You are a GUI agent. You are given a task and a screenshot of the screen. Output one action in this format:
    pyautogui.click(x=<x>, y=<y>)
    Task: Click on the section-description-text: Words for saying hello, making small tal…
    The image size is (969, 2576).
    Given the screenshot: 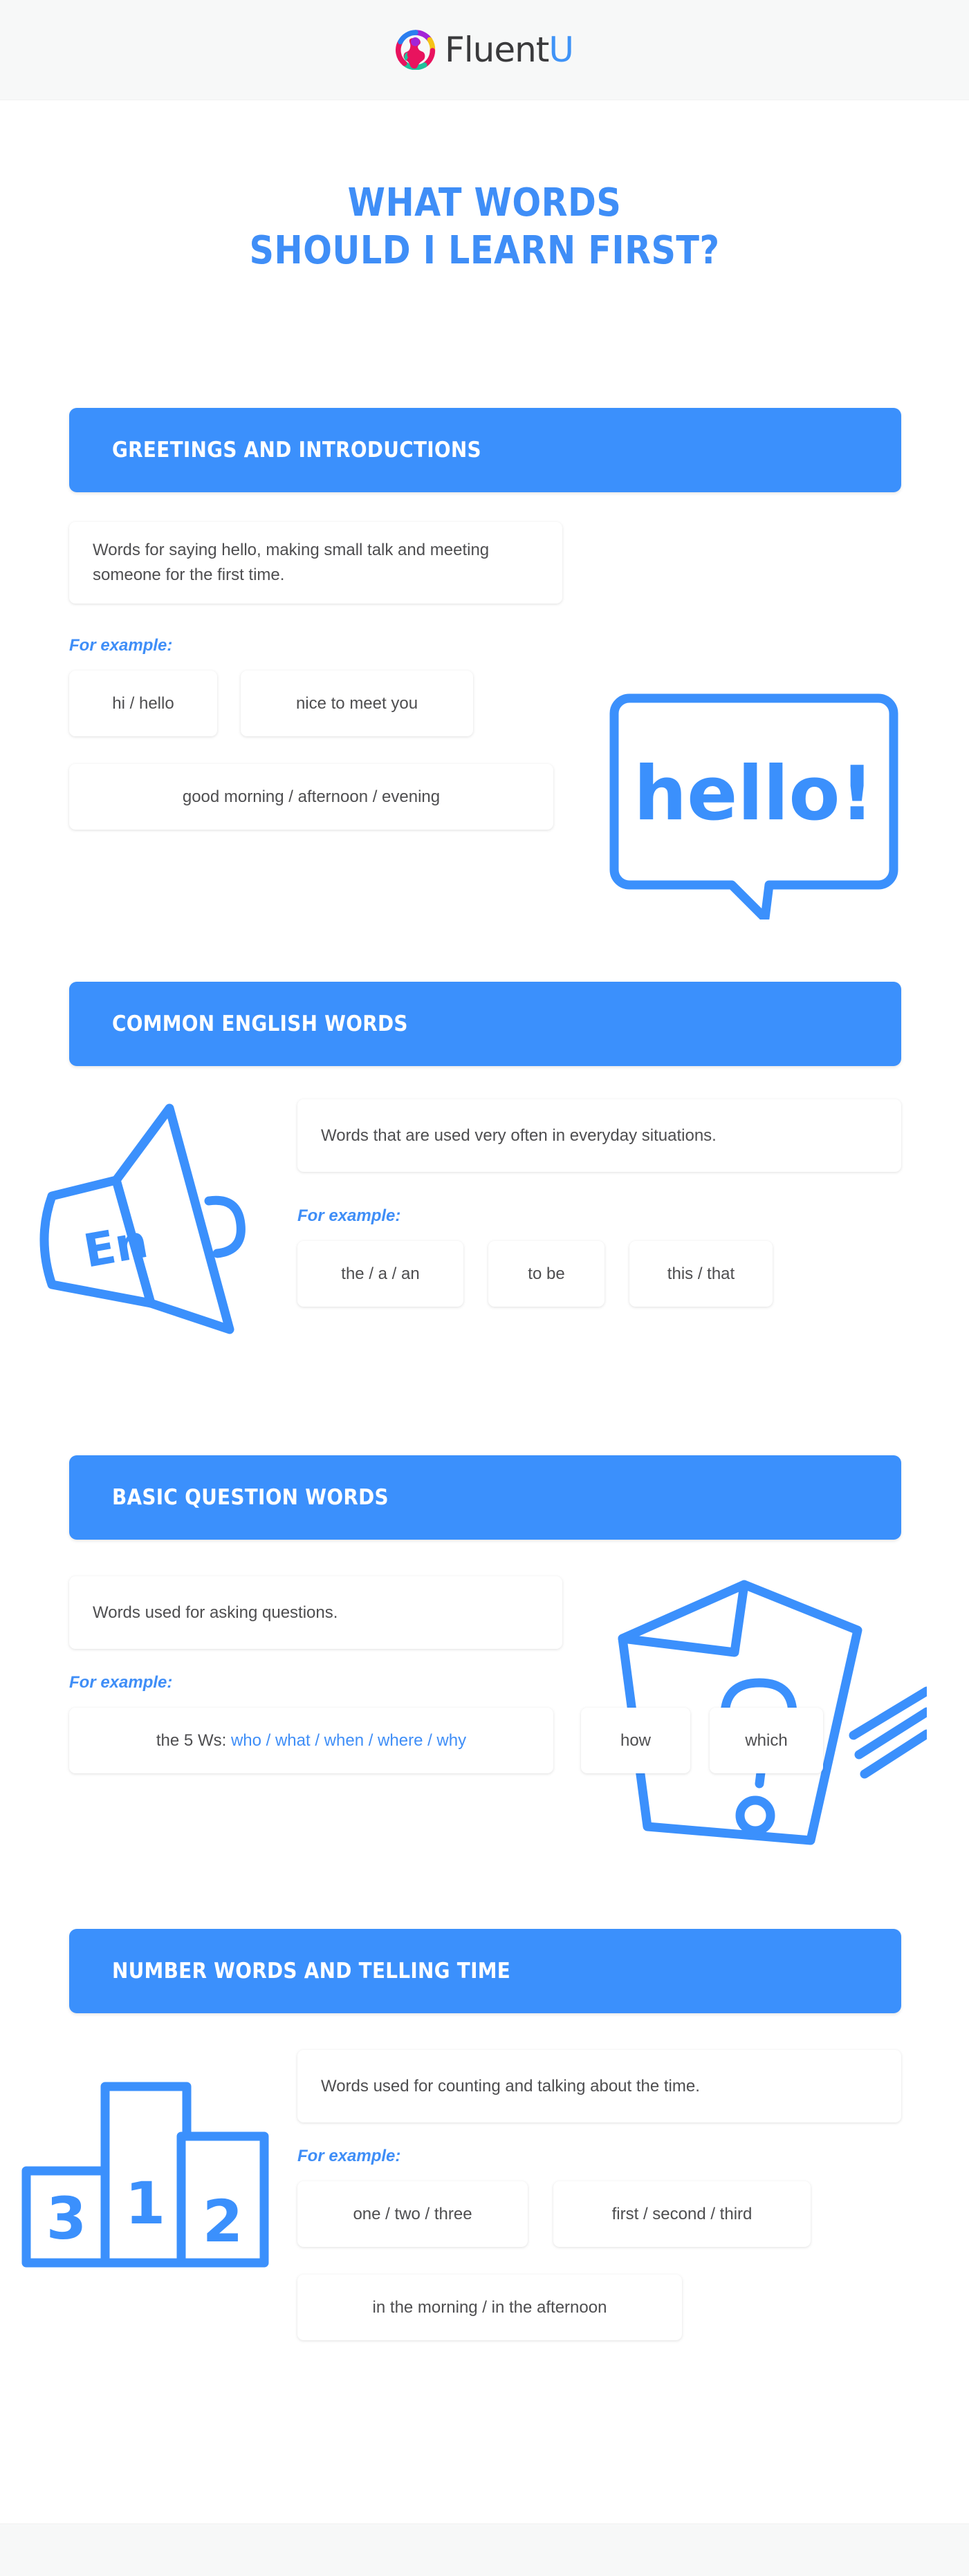 What is the action you would take?
    pyautogui.click(x=291, y=562)
    